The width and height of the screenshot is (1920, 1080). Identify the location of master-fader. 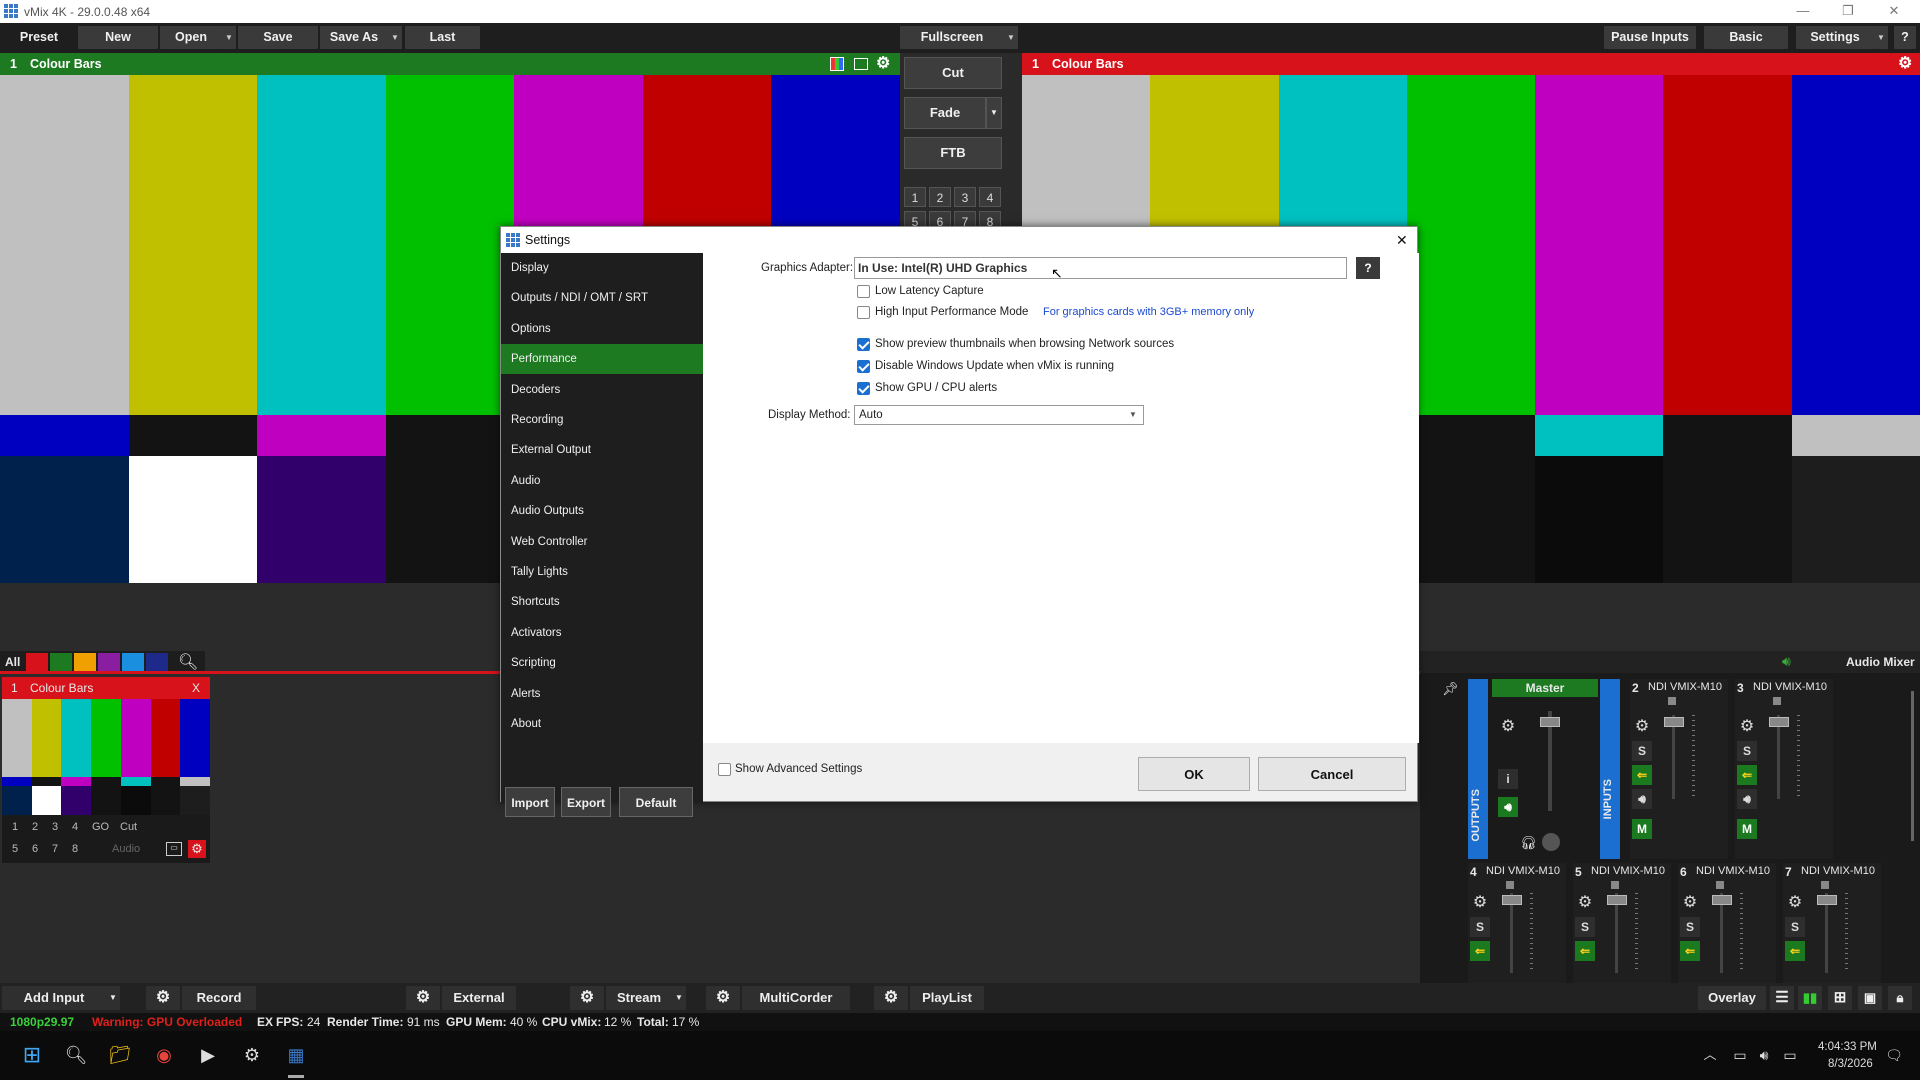
(1550, 722).